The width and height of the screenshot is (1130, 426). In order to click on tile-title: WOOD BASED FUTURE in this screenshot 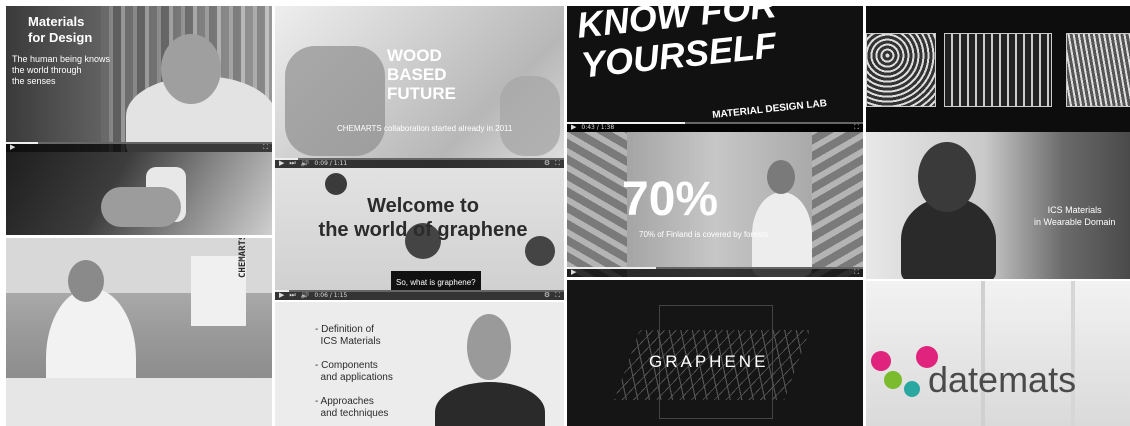, I will do `click(421, 74)`.